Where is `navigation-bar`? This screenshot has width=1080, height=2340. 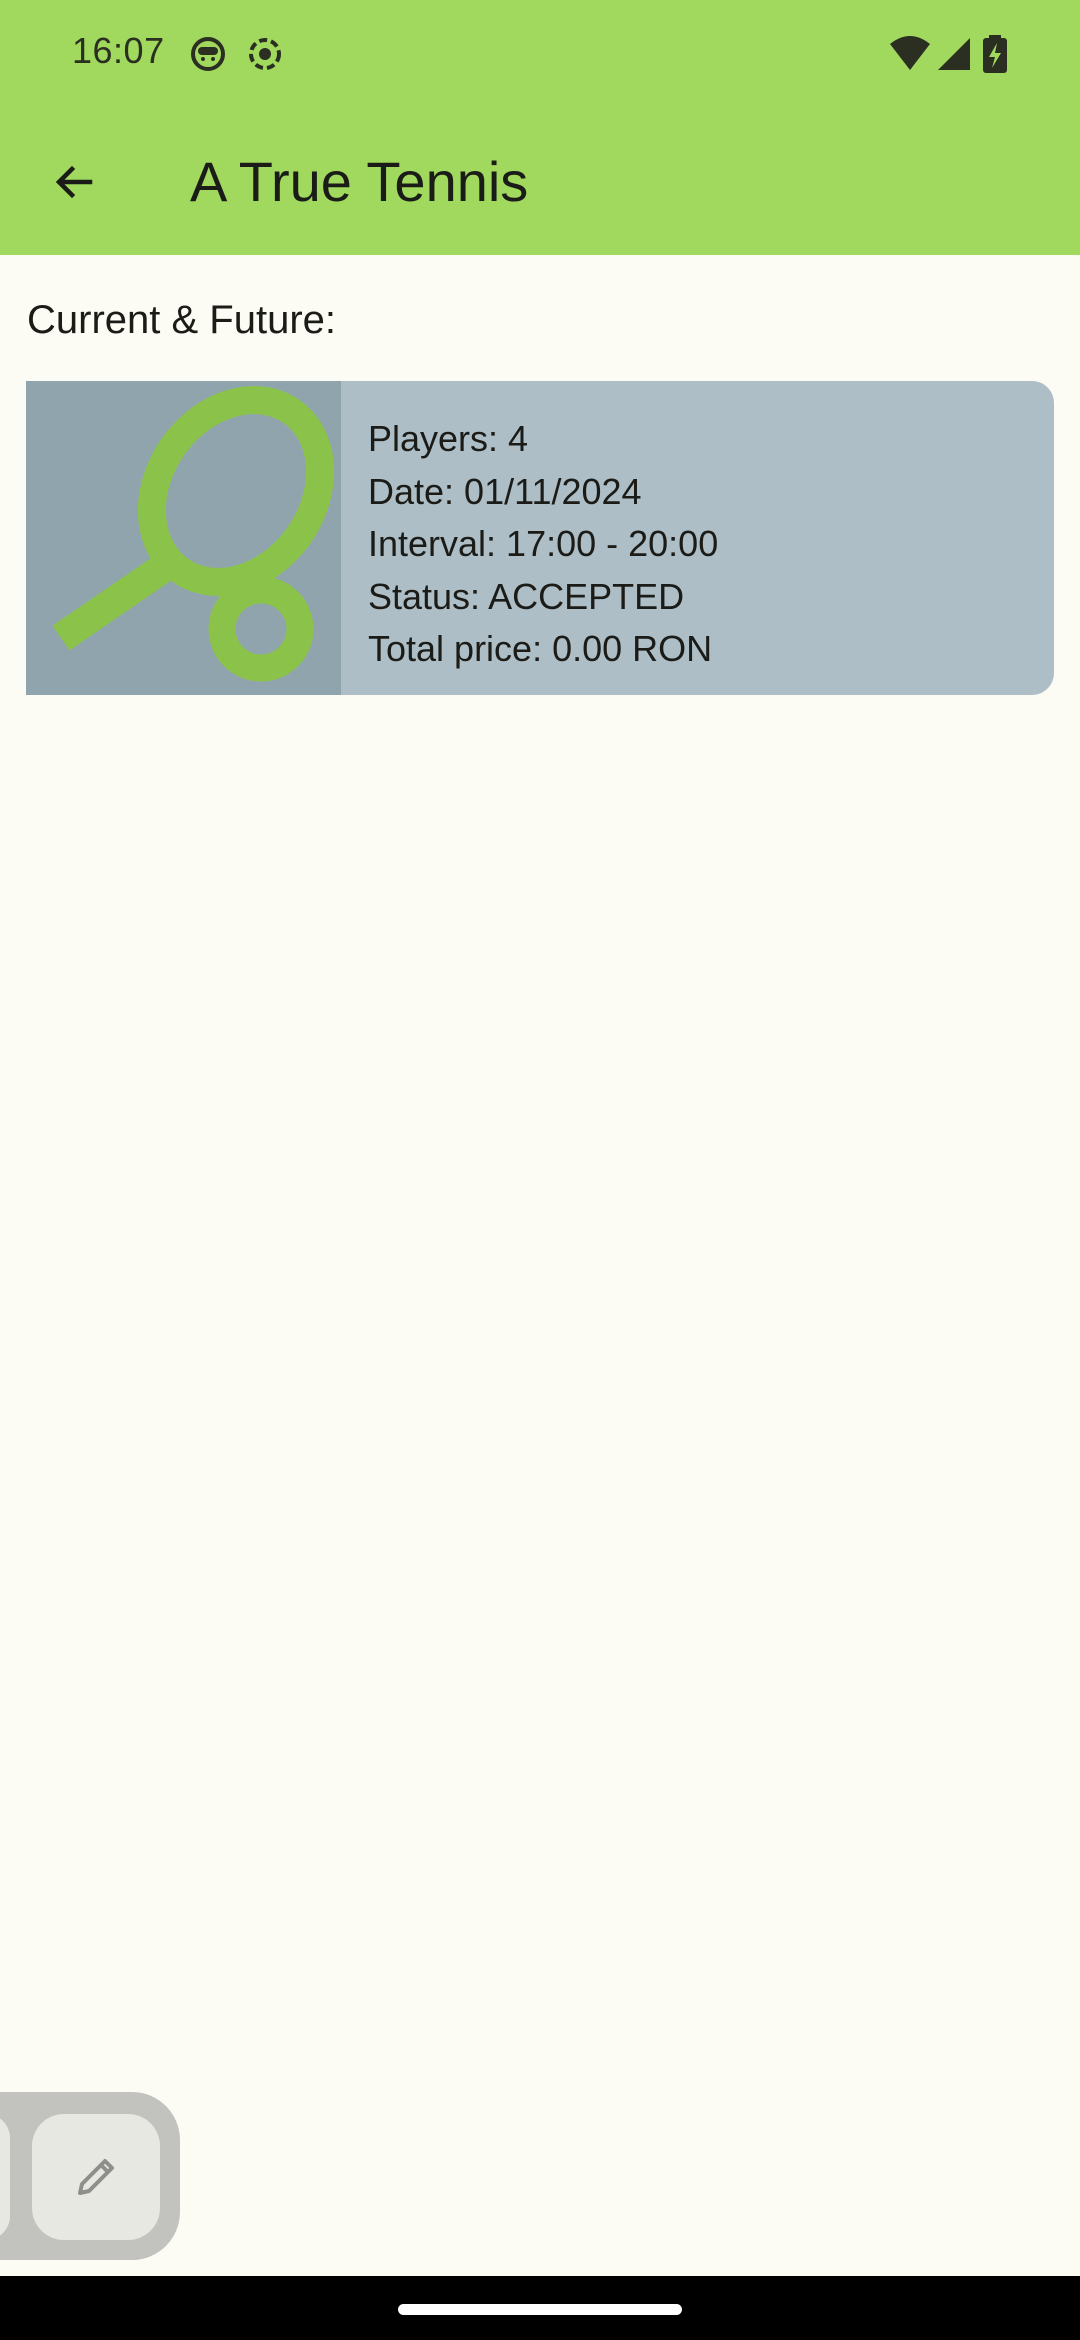 navigation-bar is located at coordinates (540, 2308).